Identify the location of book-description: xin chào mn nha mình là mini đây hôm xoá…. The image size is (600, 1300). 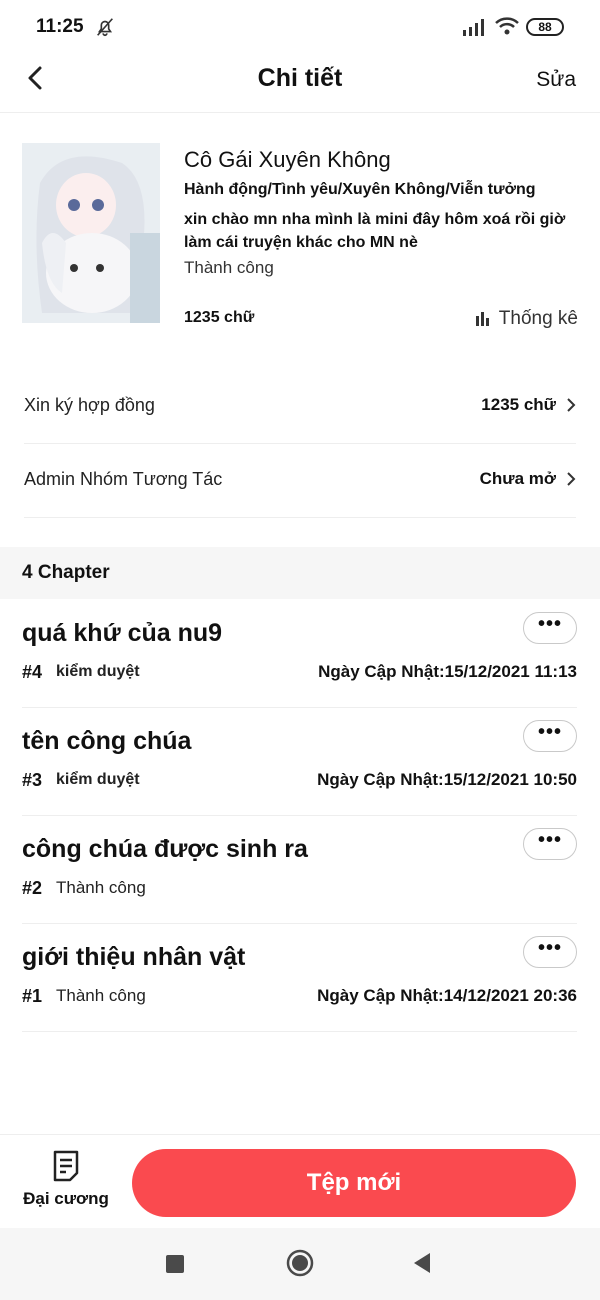
(375, 231).